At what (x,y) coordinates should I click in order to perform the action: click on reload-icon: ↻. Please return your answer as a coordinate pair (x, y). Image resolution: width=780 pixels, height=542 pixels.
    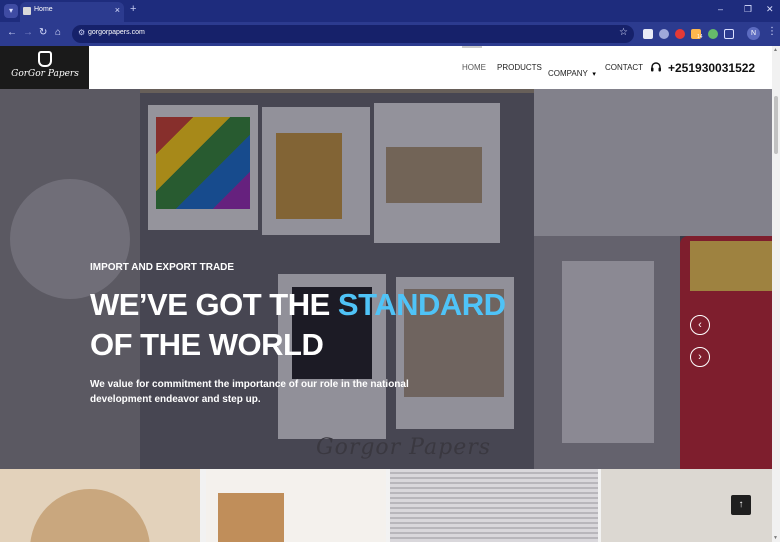
    Looking at the image, I should click on (43, 32).